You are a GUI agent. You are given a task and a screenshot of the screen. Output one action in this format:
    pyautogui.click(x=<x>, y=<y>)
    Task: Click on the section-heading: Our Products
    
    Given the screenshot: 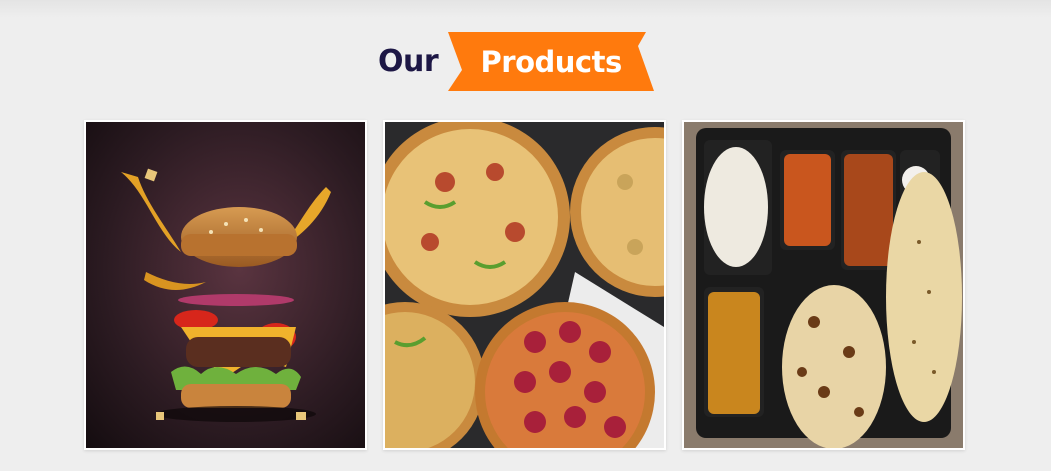 What is the action you would take?
    pyautogui.click(x=516, y=61)
    